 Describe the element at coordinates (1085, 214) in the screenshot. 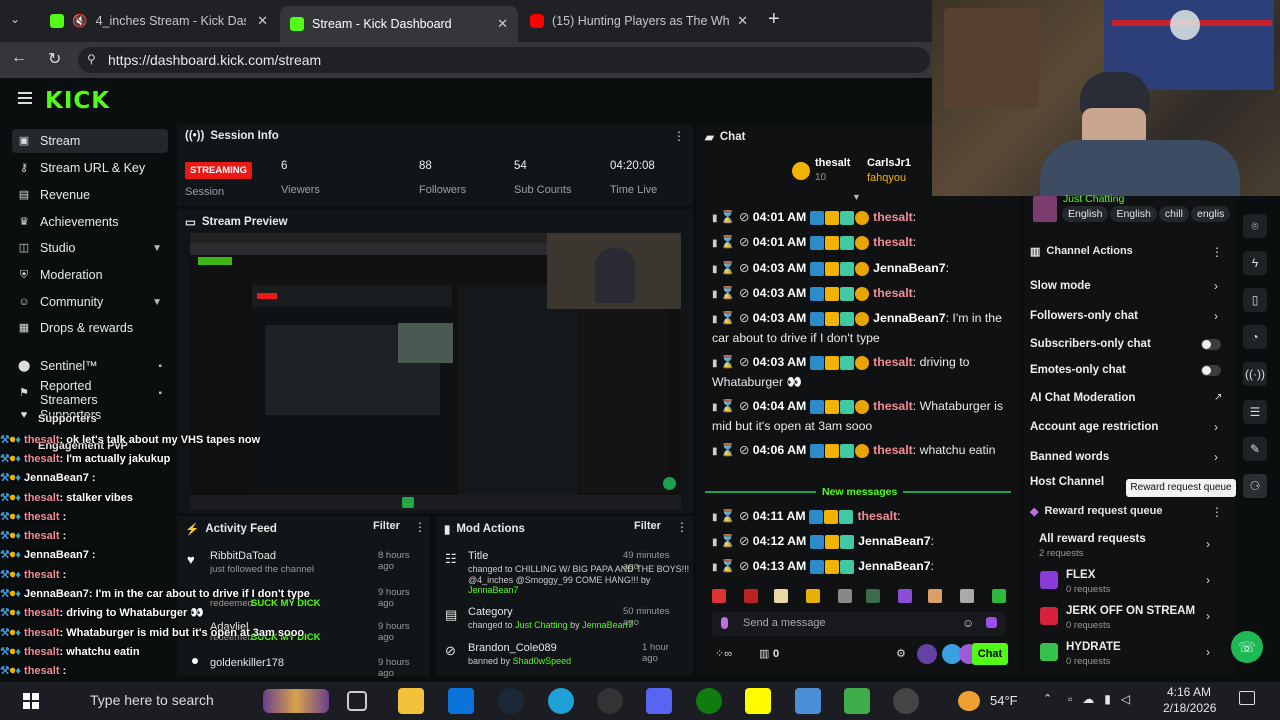

I see `tag: English` at that location.